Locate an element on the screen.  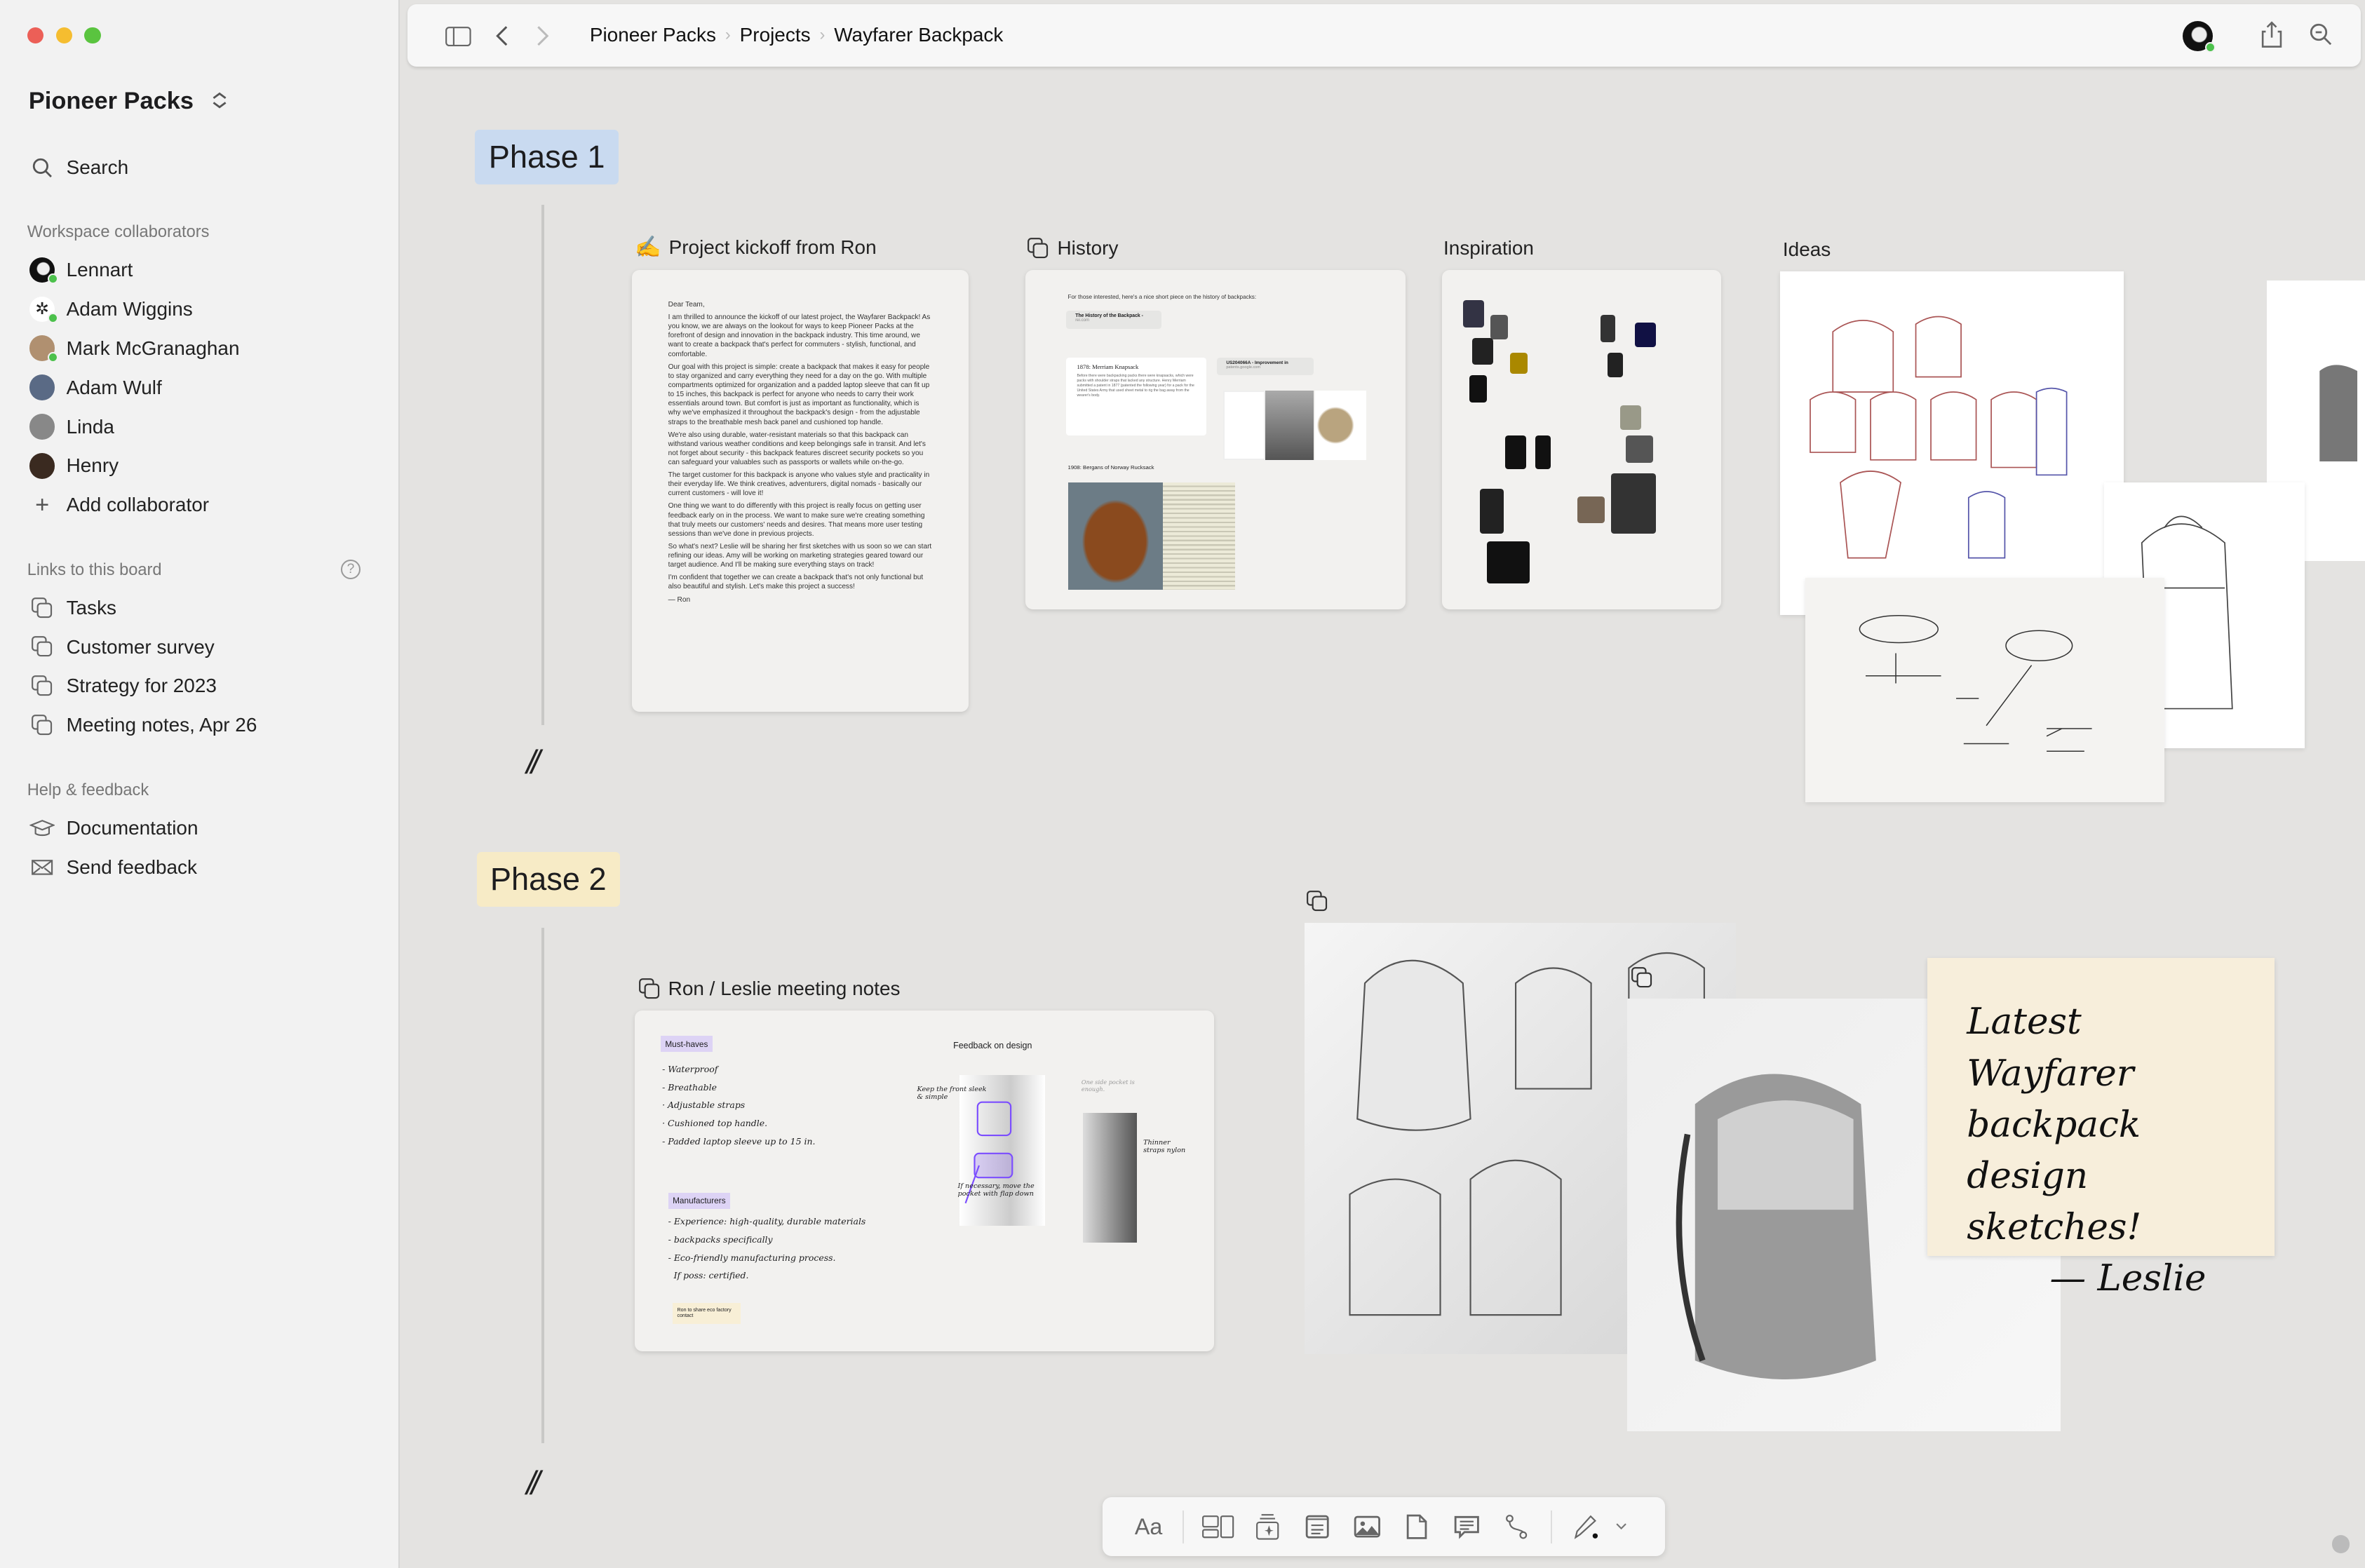
note-icon is located at coordinates (1317, 1527).